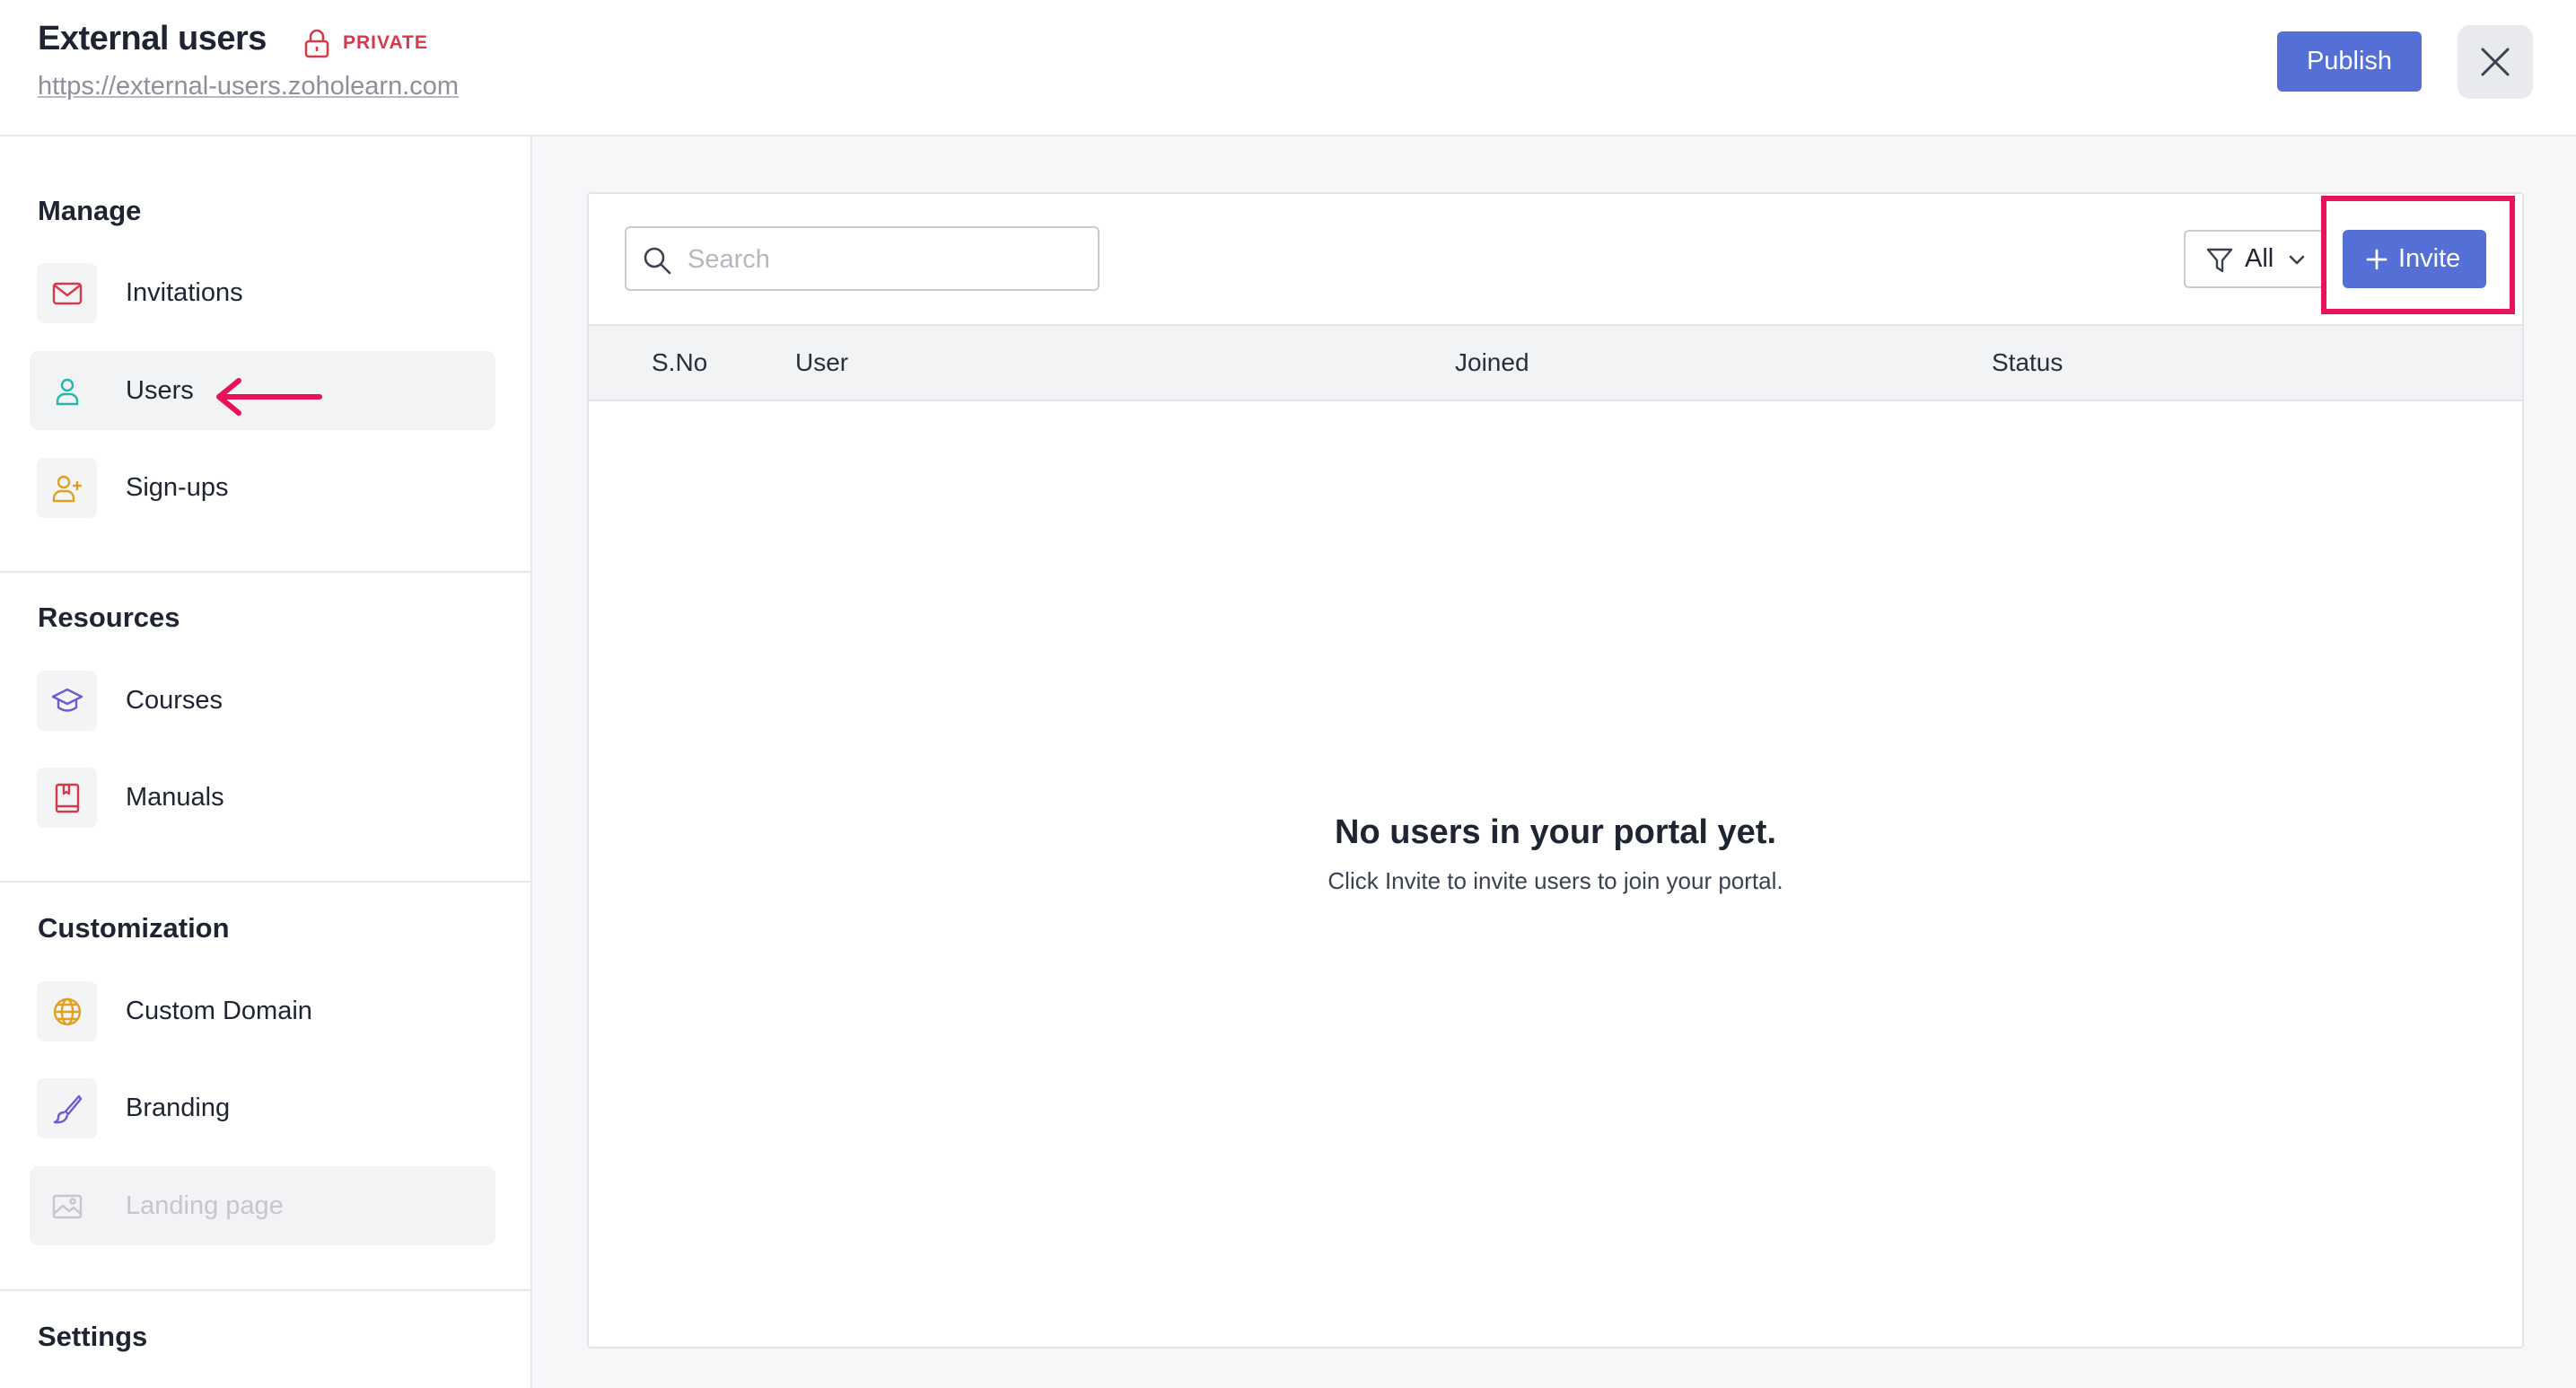 The width and height of the screenshot is (2576, 1388). I want to click on sidebar-item-landing-page: Landing page, so click(262, 1205).